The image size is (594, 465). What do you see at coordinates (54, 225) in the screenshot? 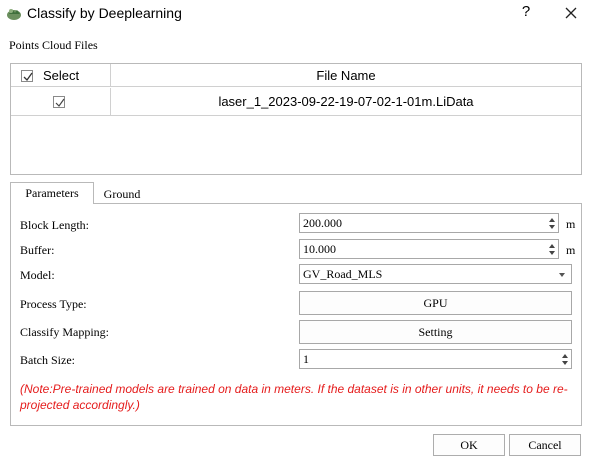
I see `block-length-label: Block Length:` at bounding box center [54, 225].